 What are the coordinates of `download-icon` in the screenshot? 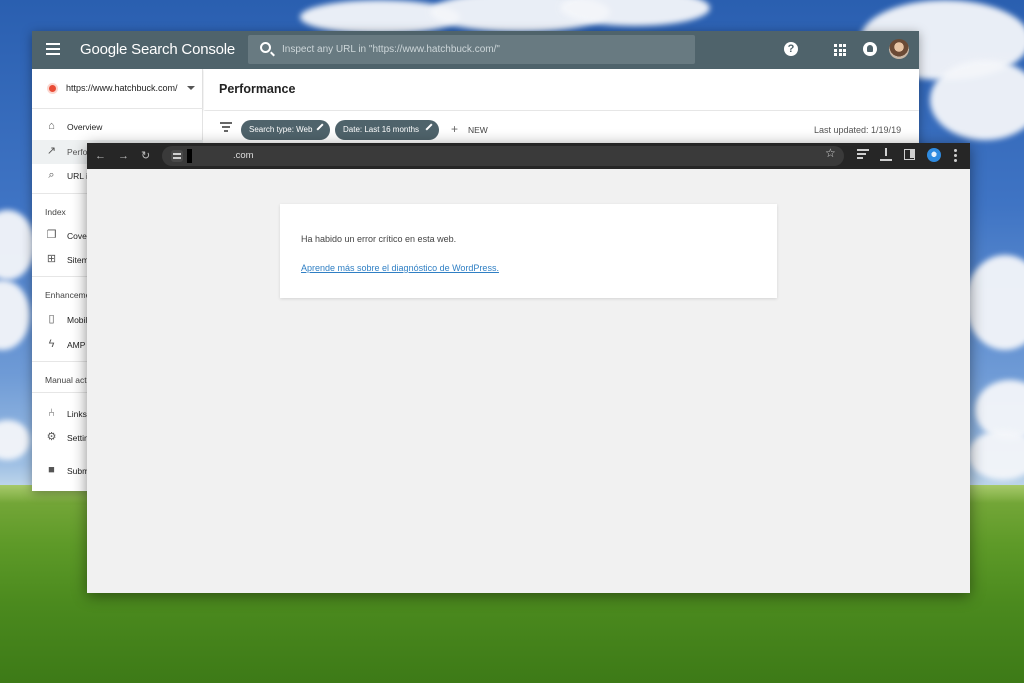 It's located at (886, 155).